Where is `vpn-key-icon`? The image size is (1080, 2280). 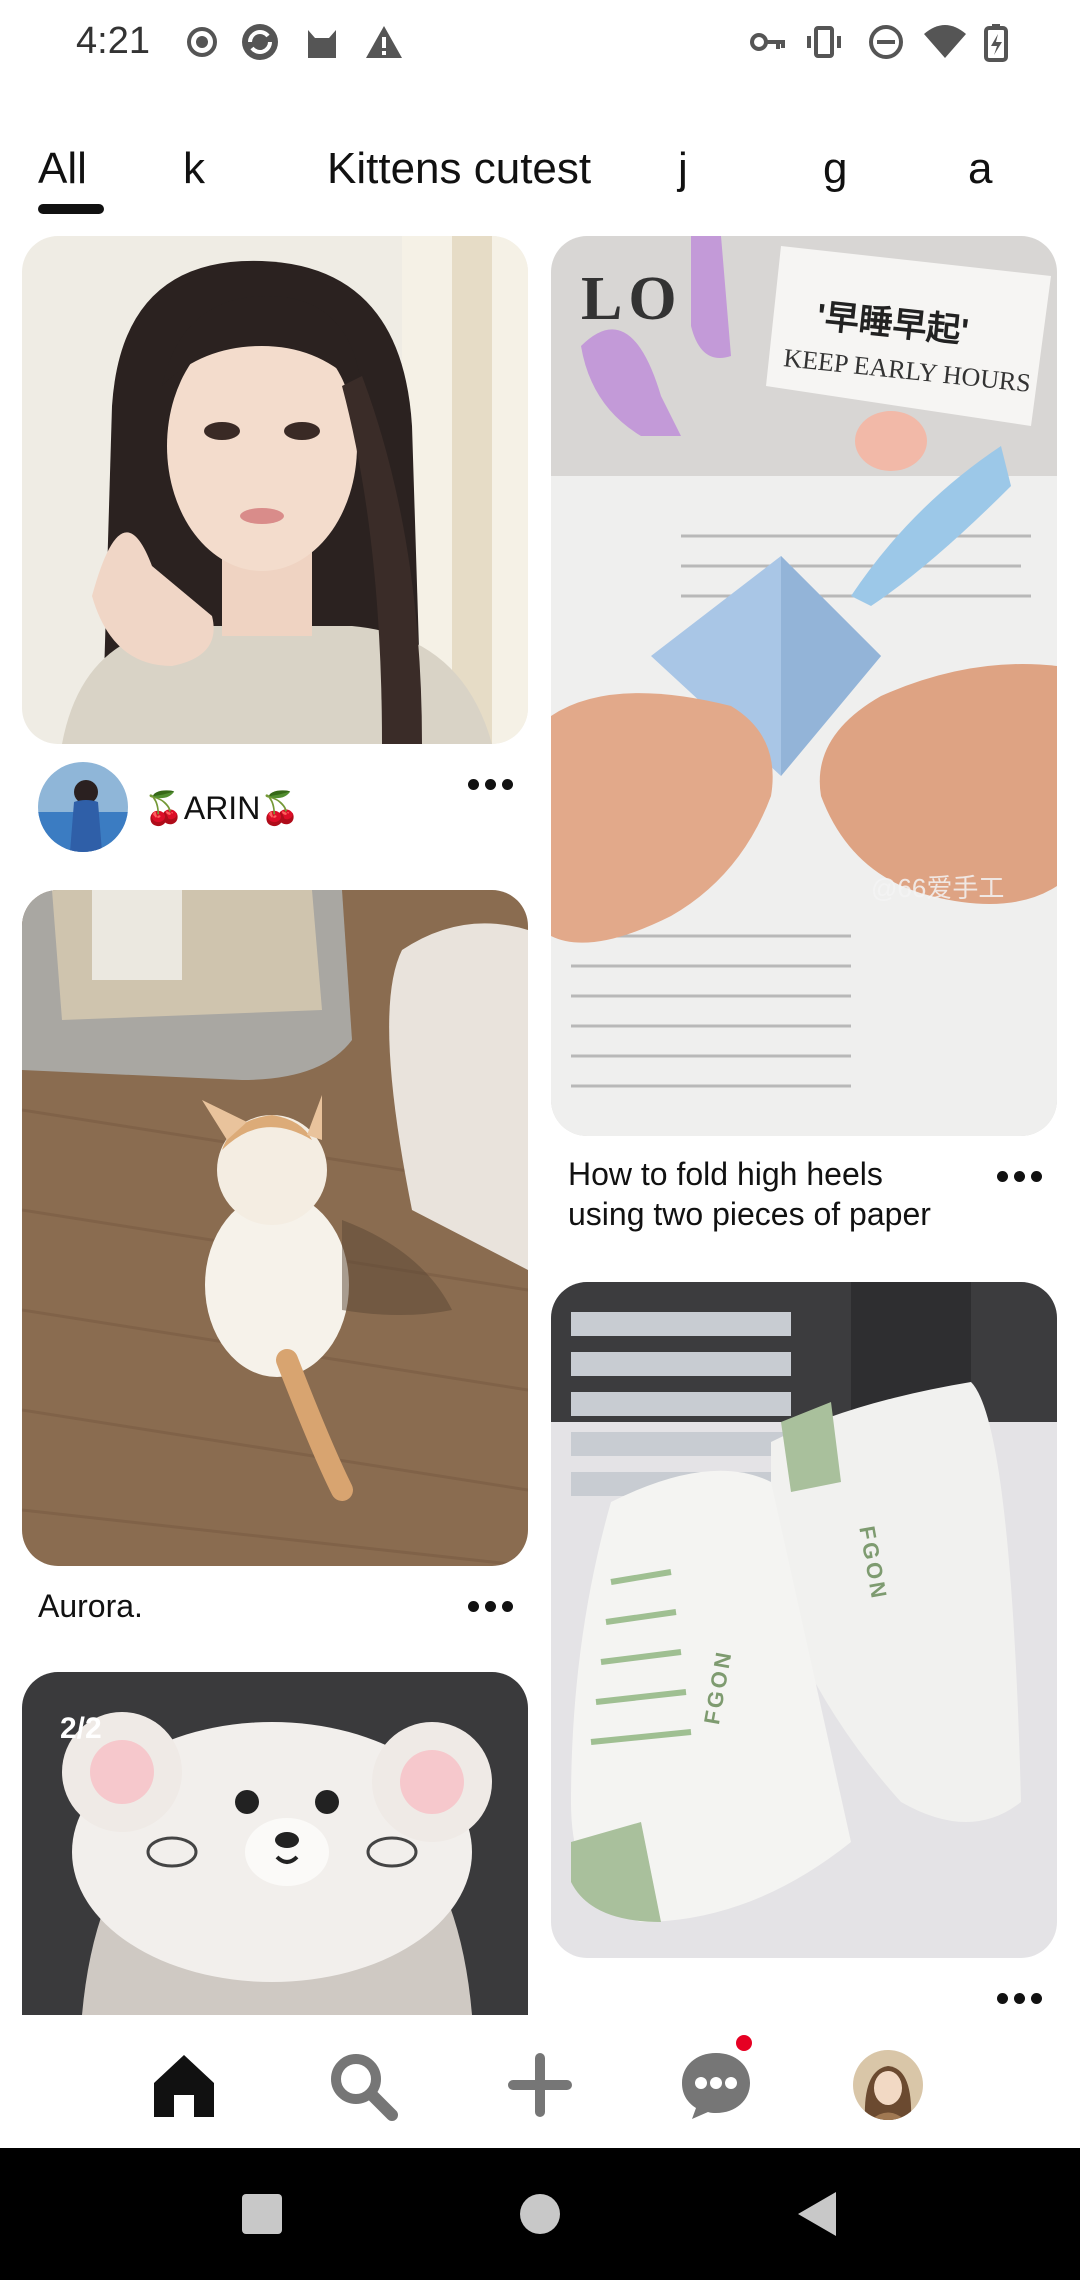 vpn-key-icon is located at coordinates (767, 42).